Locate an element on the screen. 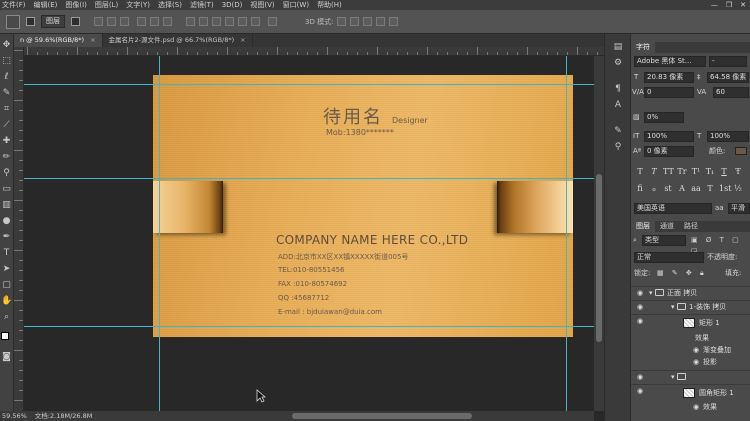 The image size is (750, 421). show-transform-controls-checkbox is located at coordinates (75, 21).